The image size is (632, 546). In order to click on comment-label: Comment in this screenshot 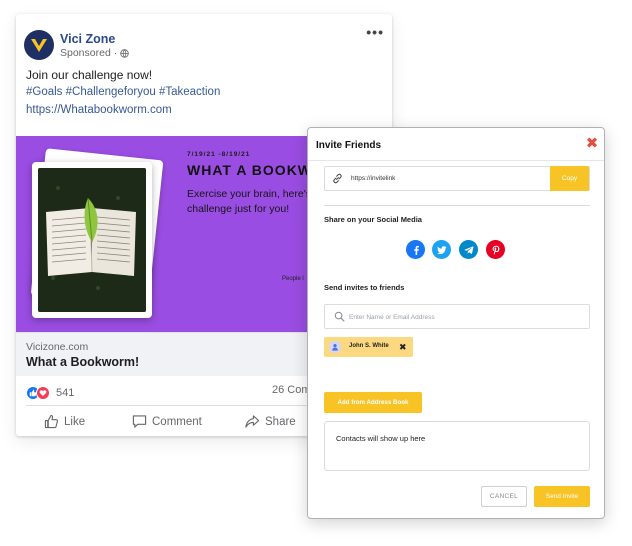, I will do `click(177, 421)`.